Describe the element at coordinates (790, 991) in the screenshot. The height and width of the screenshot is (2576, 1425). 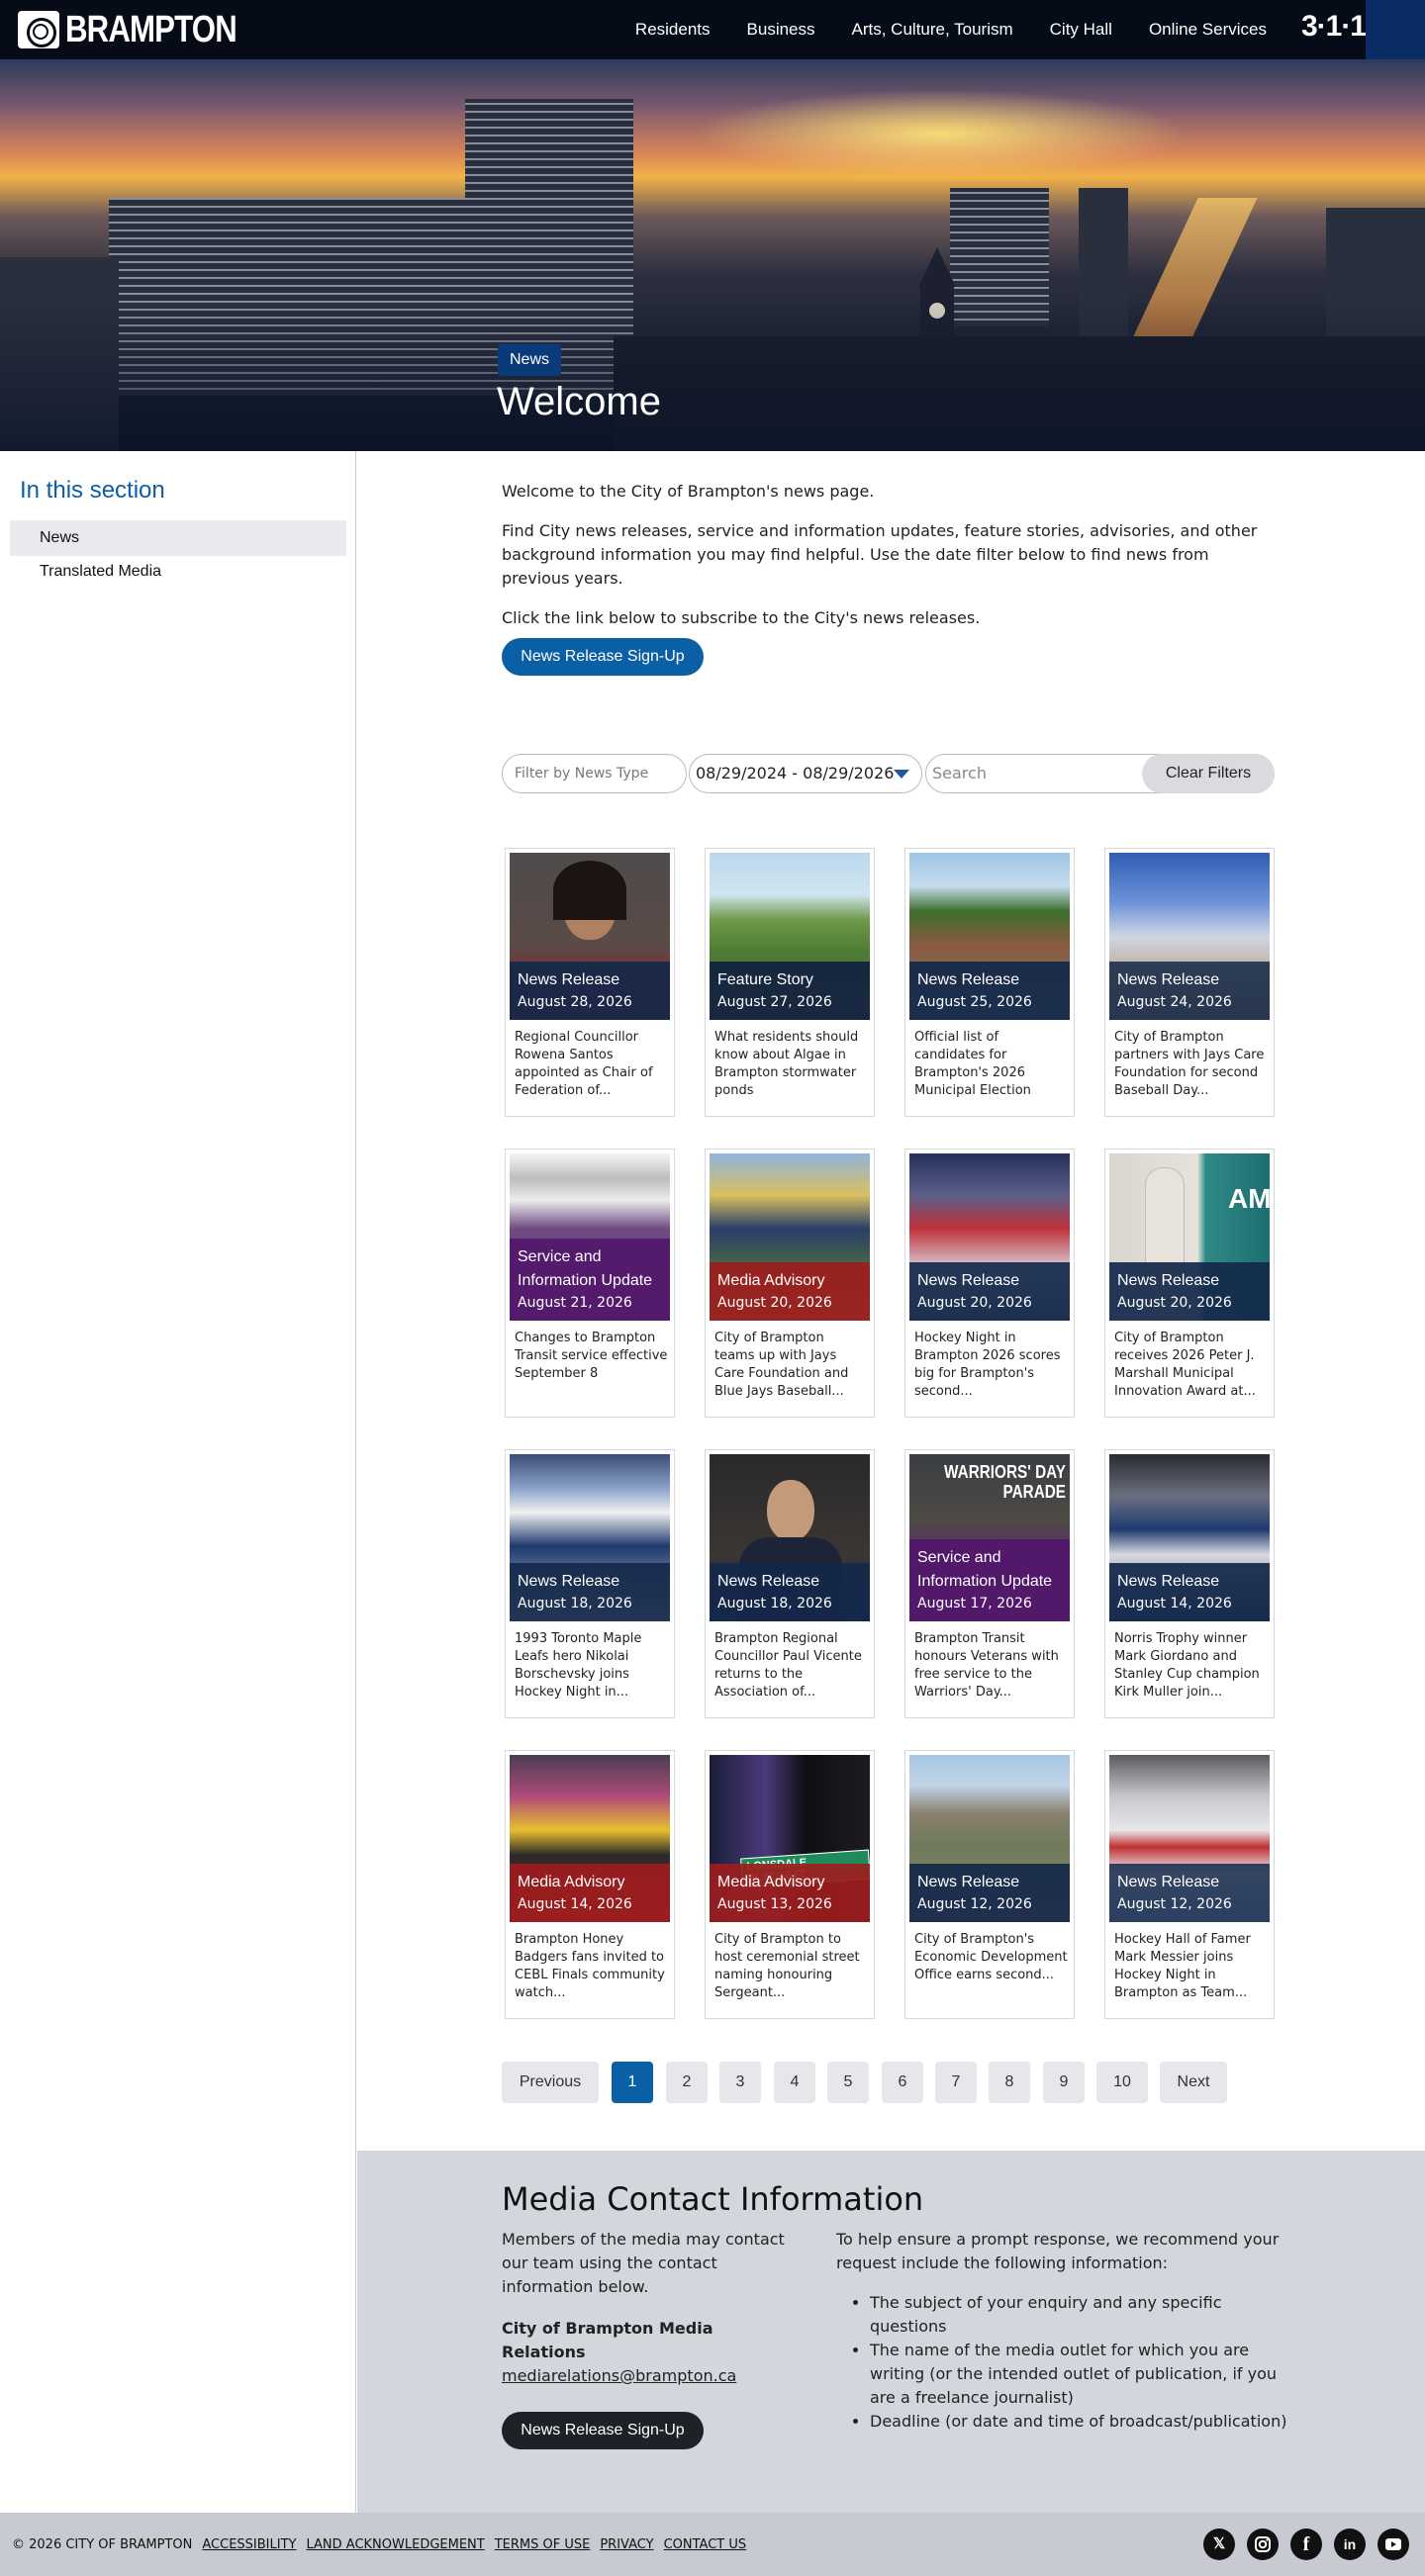
I see `card-band: Feature Story August 27, 2026` at that location.